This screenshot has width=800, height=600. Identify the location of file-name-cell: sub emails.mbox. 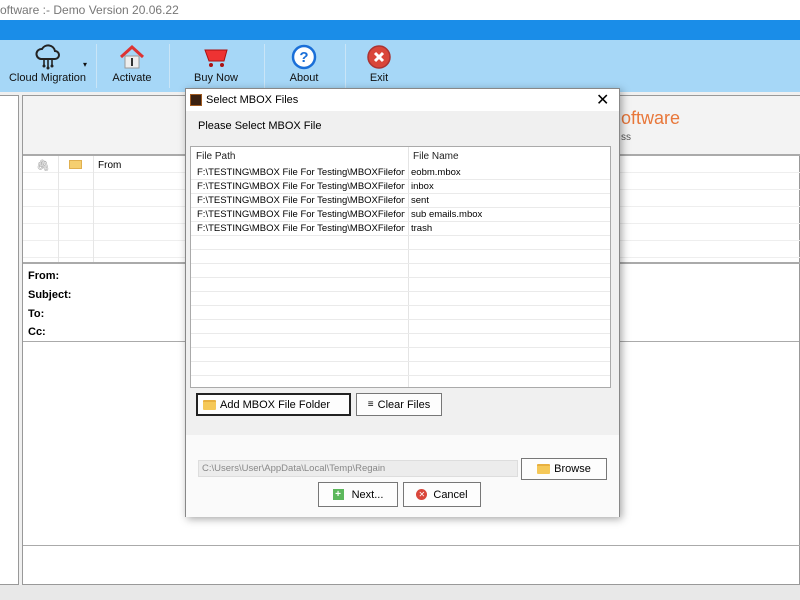
(447, 214).